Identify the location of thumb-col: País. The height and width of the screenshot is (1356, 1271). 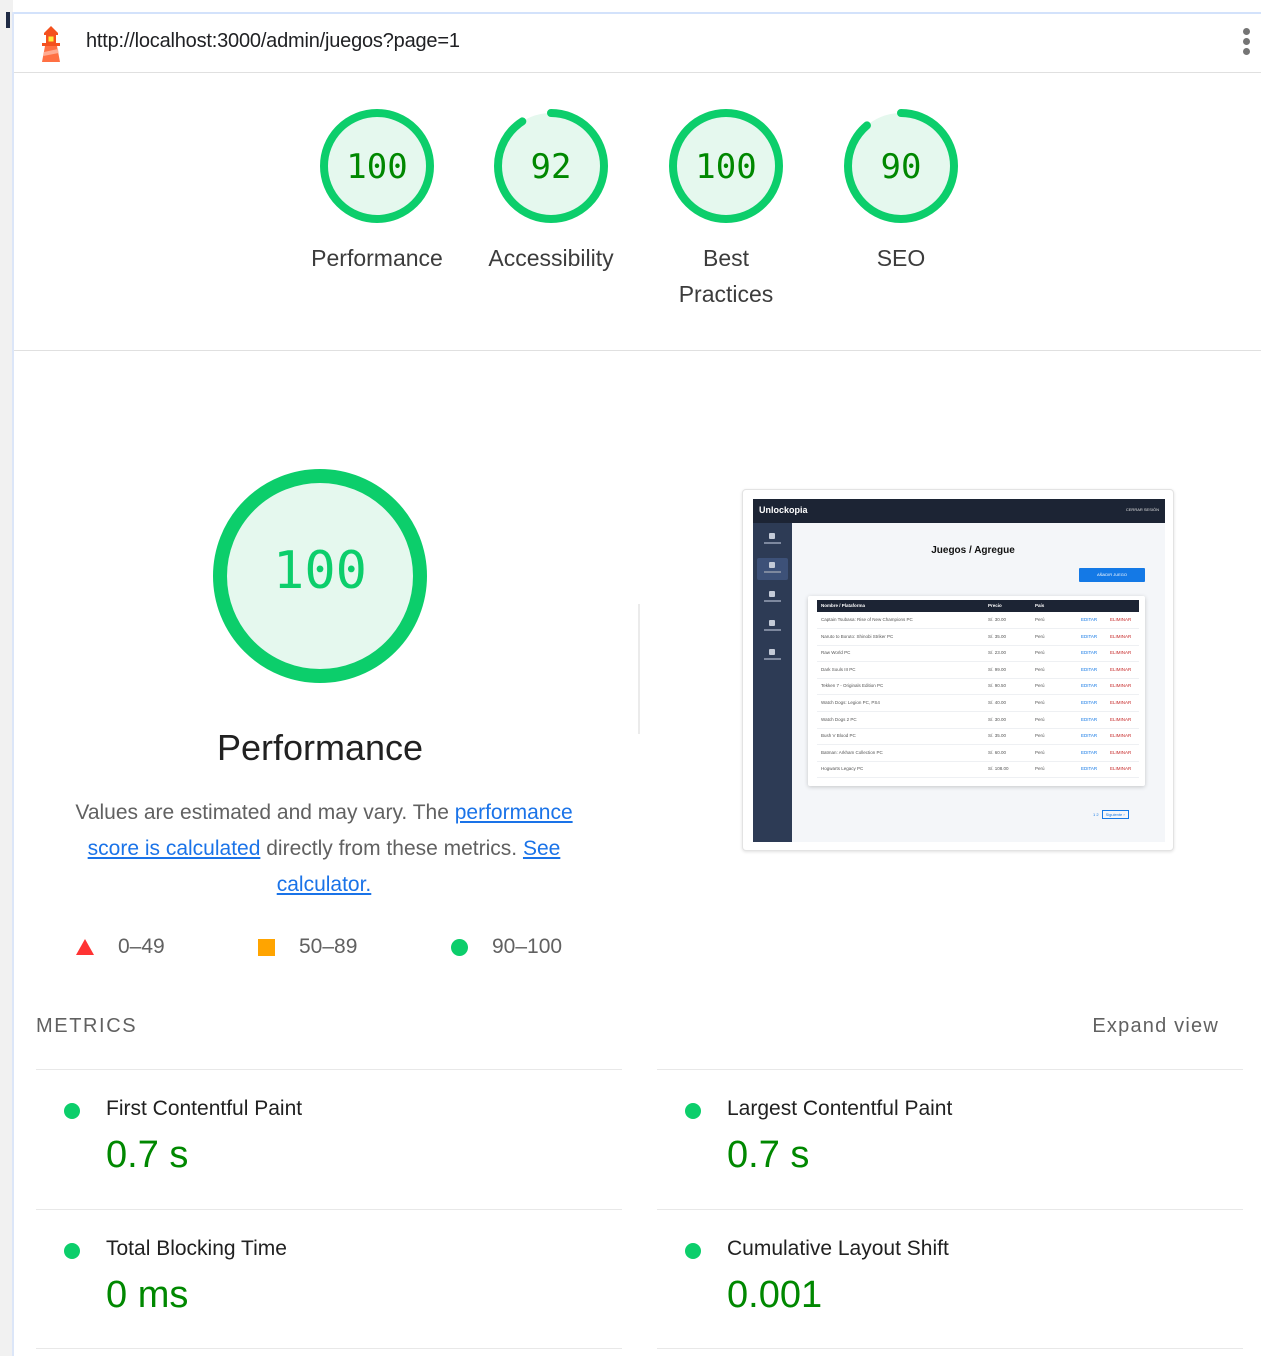
(1040, 605).